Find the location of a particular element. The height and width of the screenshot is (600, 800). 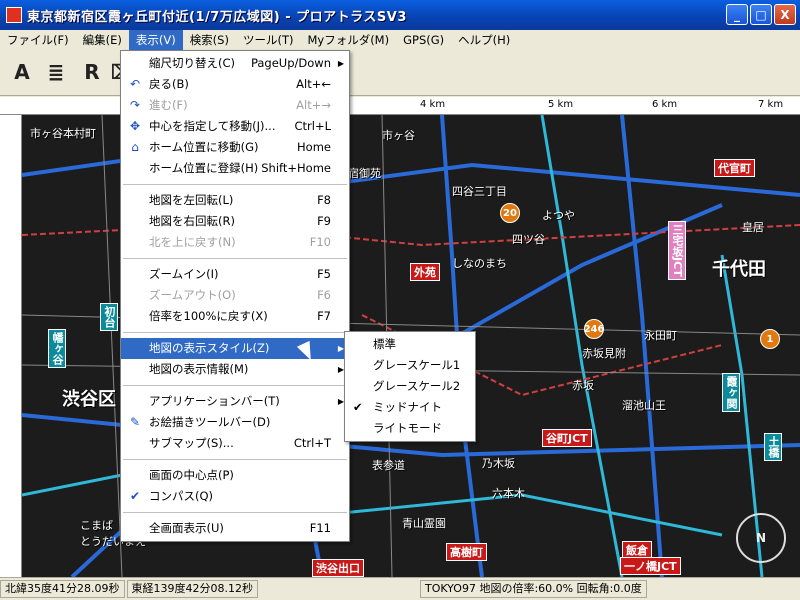

map-place-label: 四谷三丁目 is located at coordinates (479, 191).